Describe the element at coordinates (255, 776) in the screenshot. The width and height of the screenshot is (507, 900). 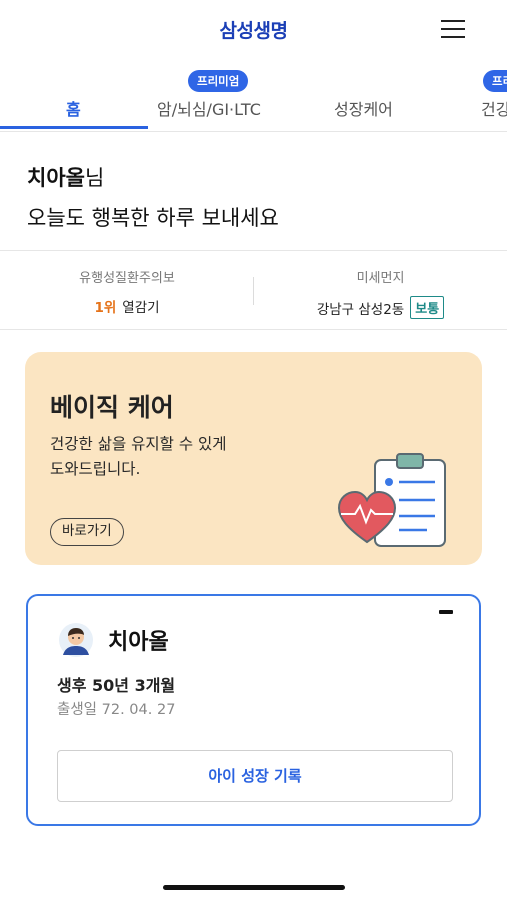
I see `growth-record-button: 아이 성장 기록` at that location.